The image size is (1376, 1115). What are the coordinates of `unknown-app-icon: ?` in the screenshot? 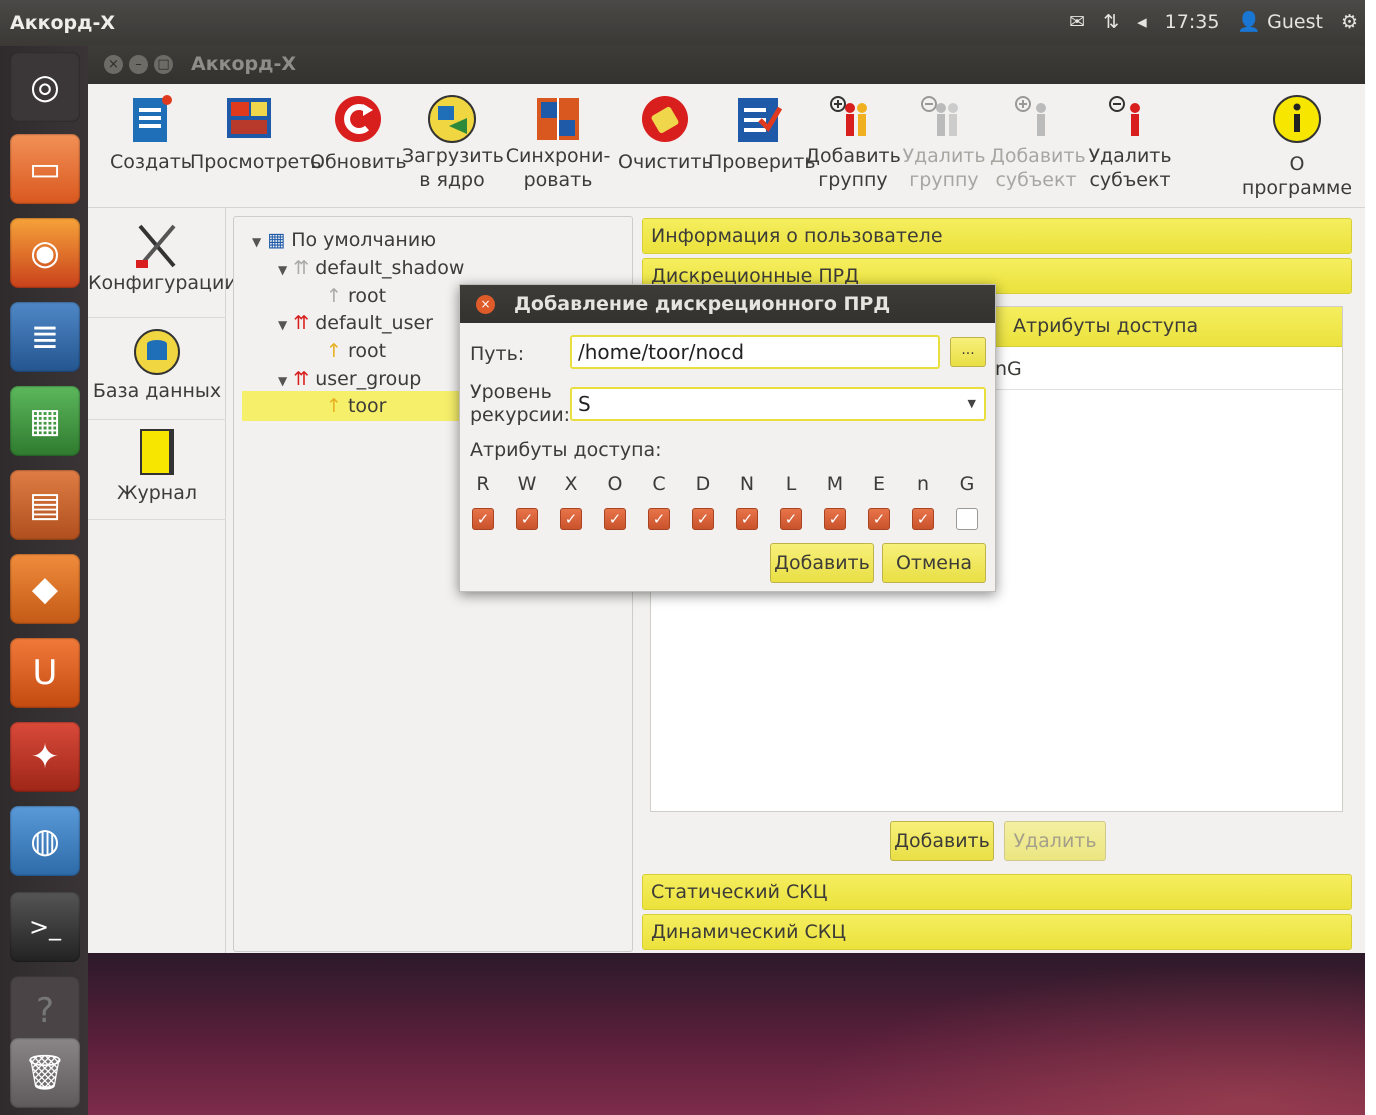 It's located at (45, 1011).